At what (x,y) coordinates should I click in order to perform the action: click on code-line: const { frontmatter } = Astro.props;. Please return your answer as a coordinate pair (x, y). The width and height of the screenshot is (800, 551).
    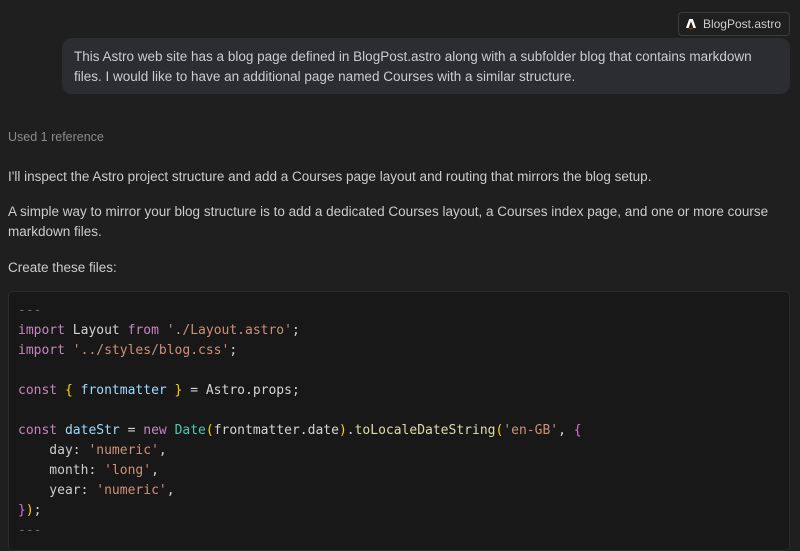
    Looking at the image, I should click on (159, 390).